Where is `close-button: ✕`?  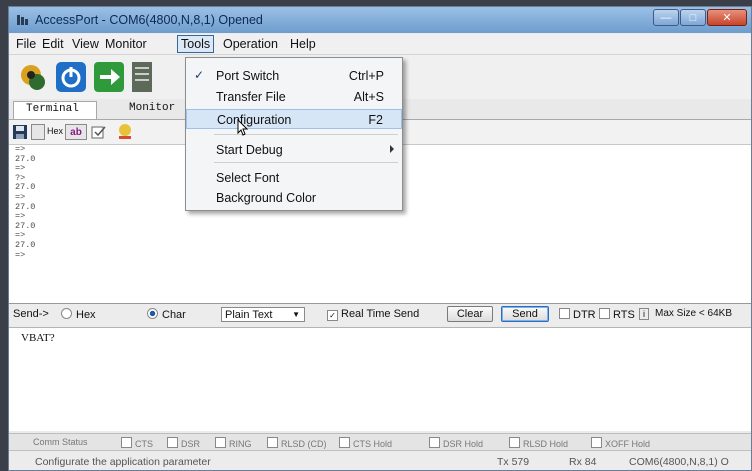 close-button: ✕ is located at coordinates (727, 17).